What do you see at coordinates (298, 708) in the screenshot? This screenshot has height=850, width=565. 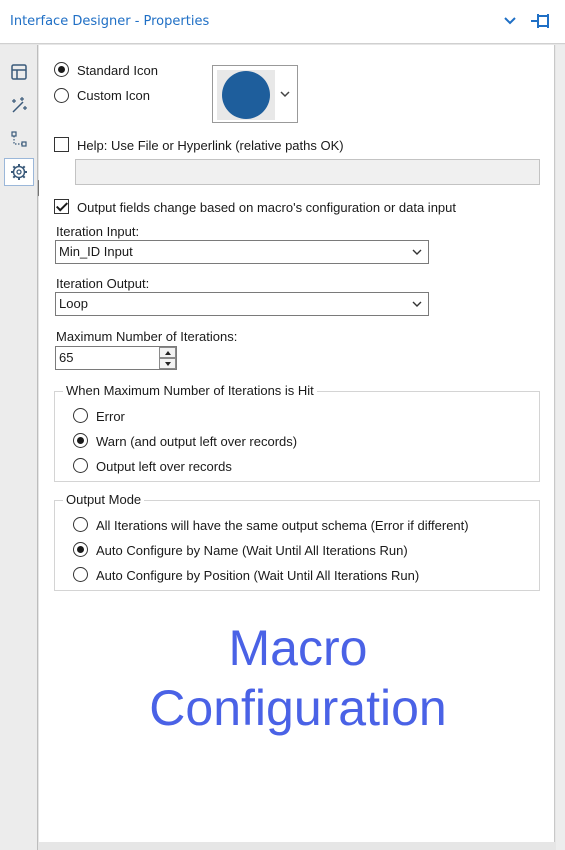 I see `overlay-caption-line-2: Configuration` at bounding box center [298, 708].